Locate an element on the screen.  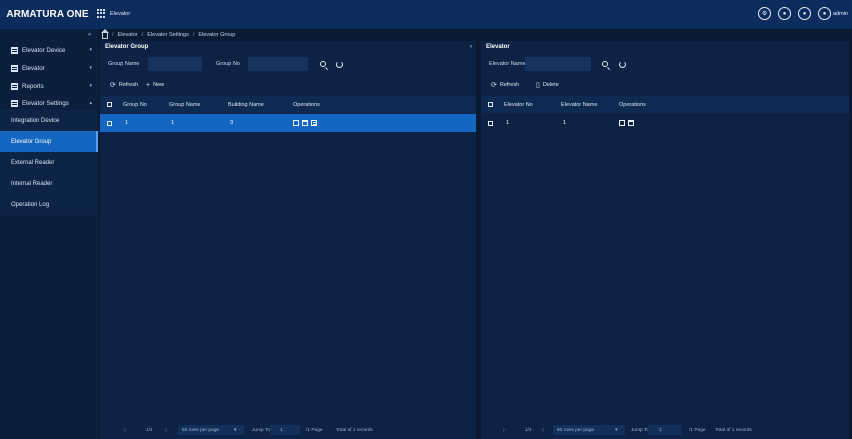
column-header: Group No is located at coordinates (135, 104).